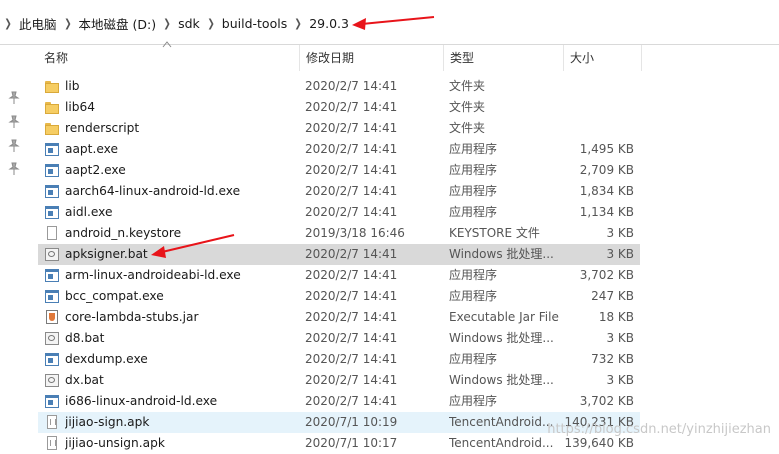 This screenshot has height=454, width=779. I want to click on file-date: 2019/3/18 16:46, so click(355, 233).